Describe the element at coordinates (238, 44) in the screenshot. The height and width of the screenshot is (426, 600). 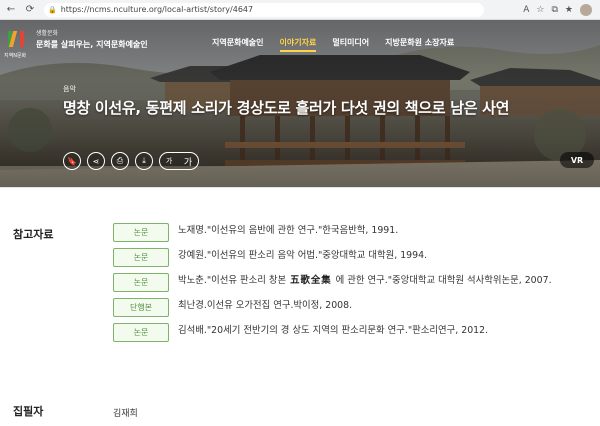
I see `nav-item-local-artists: 지역문화예술인` at that location.